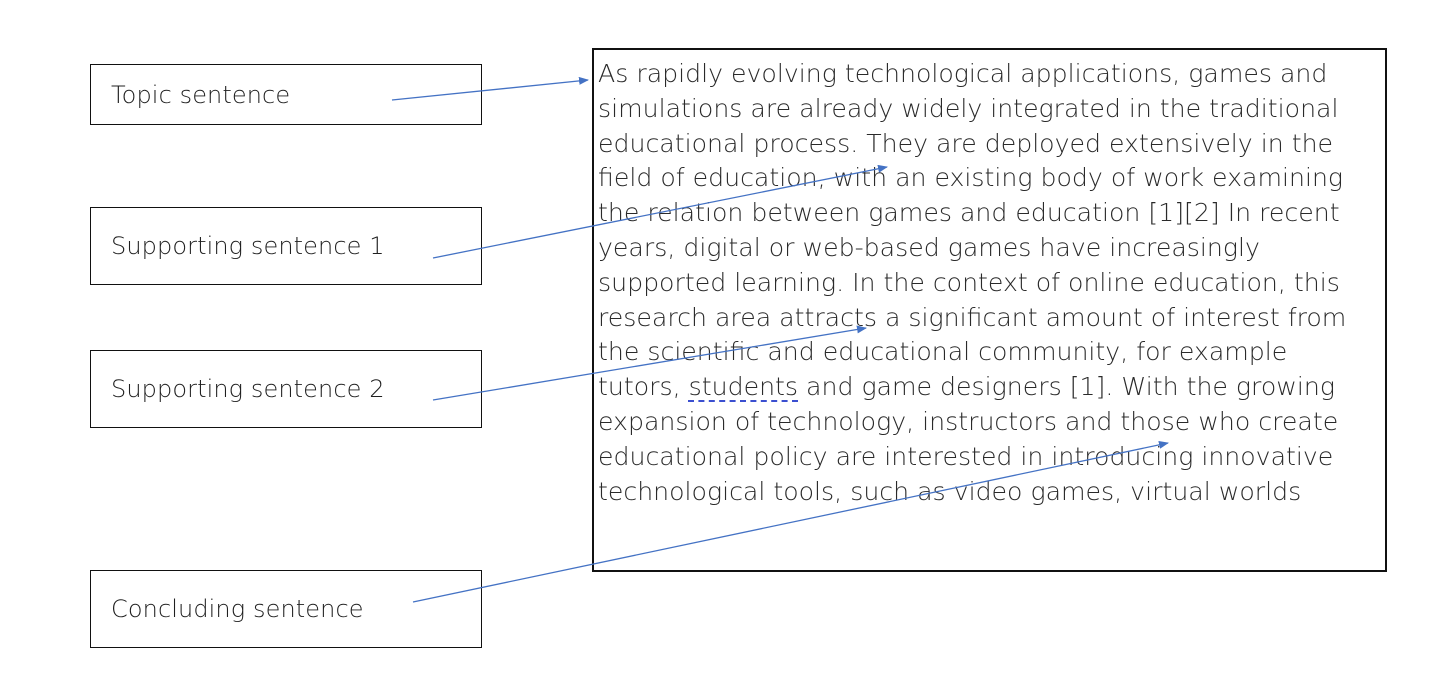 The image size is (1432, 694). I want to click on spellcheck-flagged-word: students, so click(743, 386).